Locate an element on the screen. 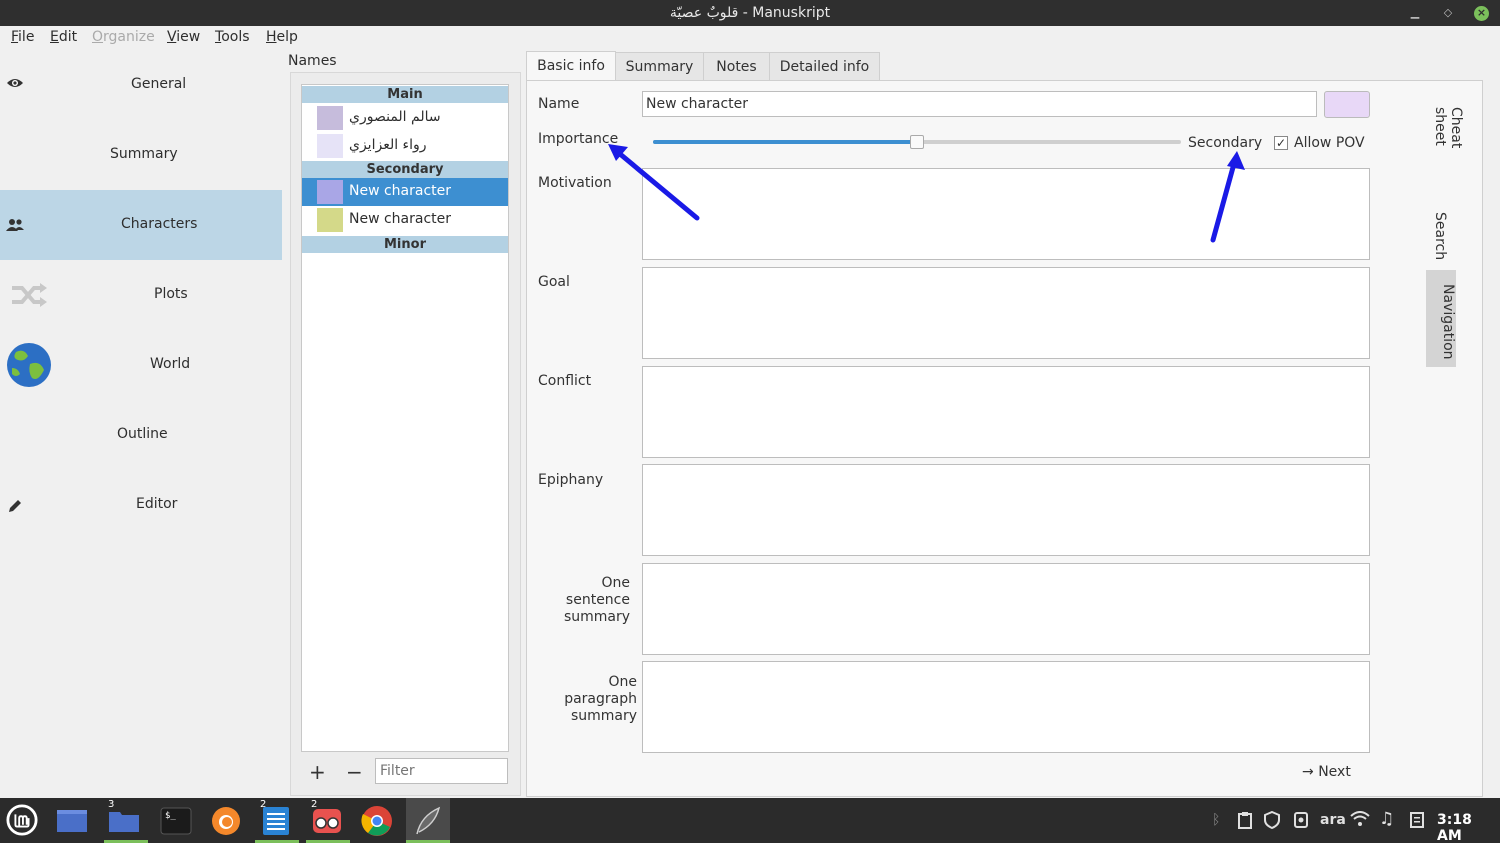 Image resolution: width=1500 pixels, height=843 pixels. menu-help: Help is located at coordinates (282, 37).